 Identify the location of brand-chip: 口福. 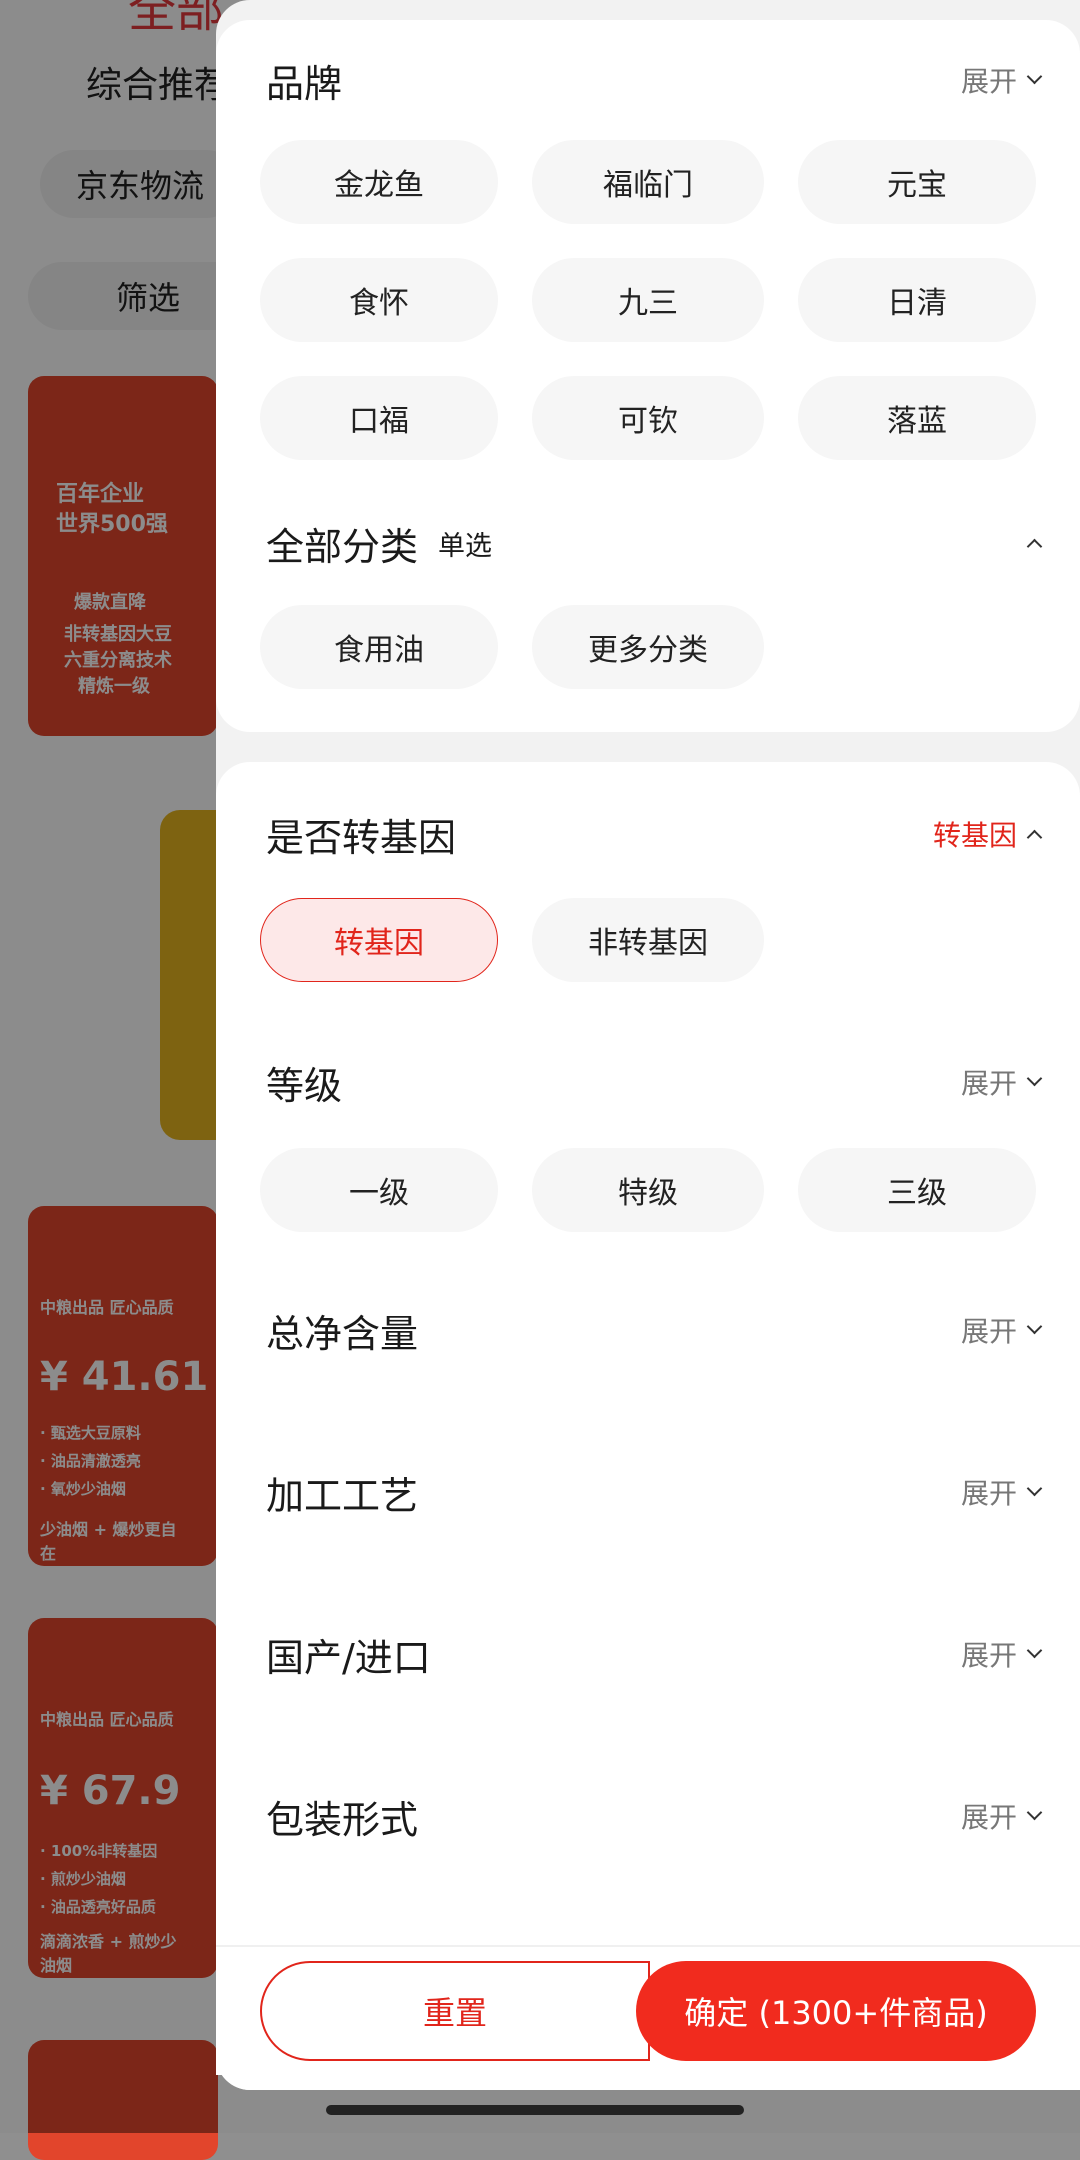
(379, 418).